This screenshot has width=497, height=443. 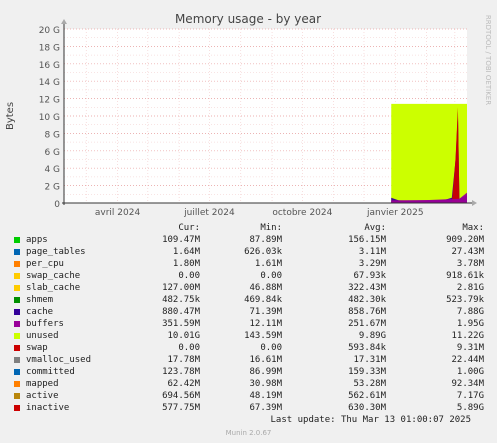 I want to click on legend-row-page_tables: page_tables 1.64M 626.03k 3.11M 27.43M, so click(x=248, y=252).